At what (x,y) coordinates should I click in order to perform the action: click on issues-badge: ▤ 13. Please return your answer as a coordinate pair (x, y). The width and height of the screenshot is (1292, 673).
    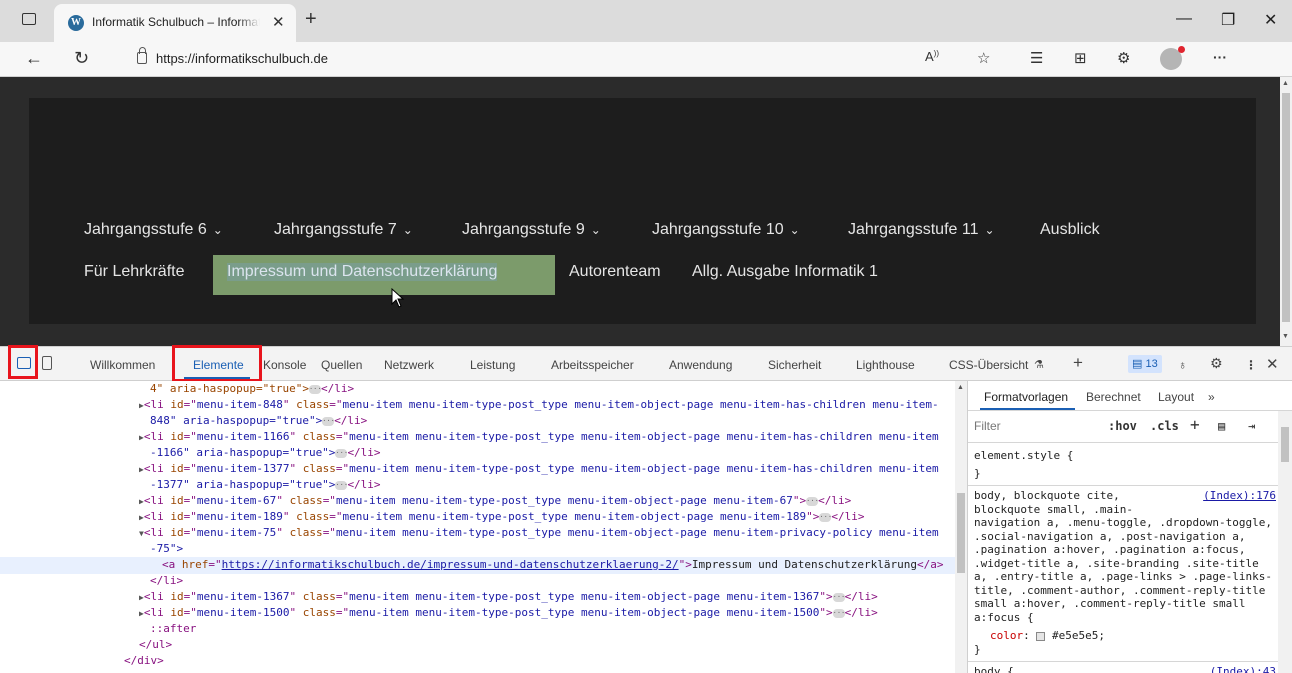
    Looking at the image, I should click on (1145, 364).